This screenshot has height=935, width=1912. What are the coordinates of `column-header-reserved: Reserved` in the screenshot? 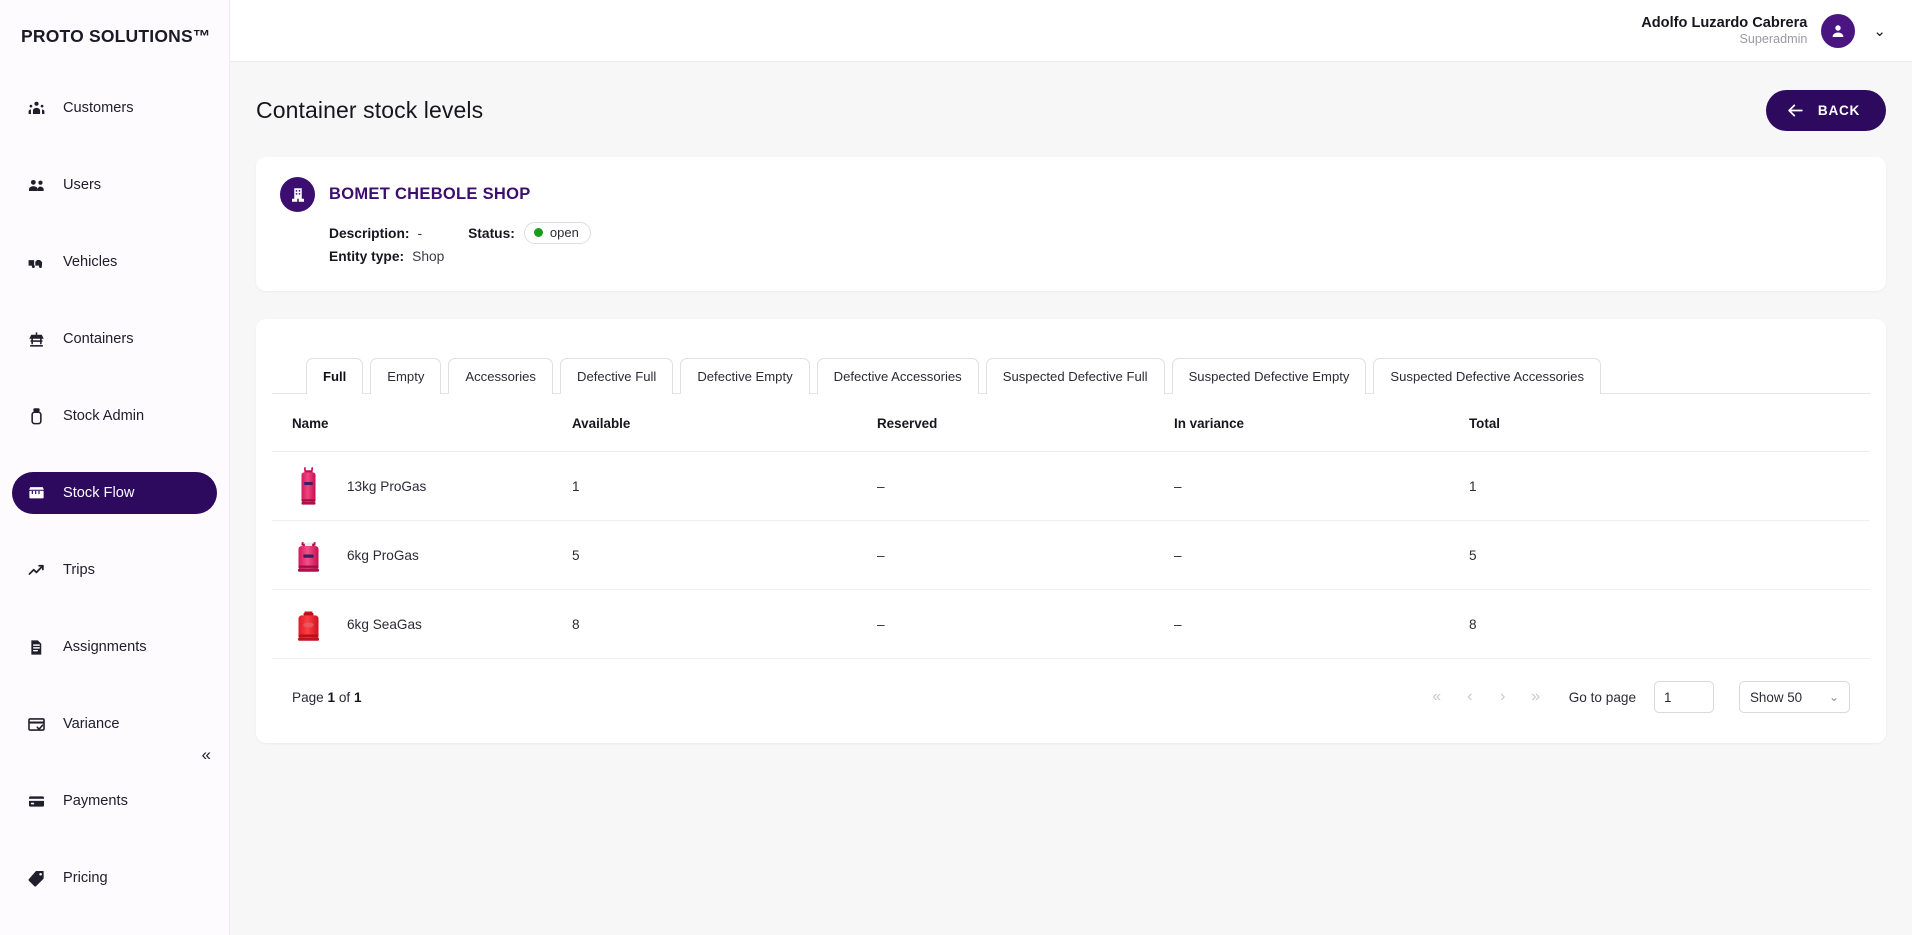 It's located at (1025, 423).